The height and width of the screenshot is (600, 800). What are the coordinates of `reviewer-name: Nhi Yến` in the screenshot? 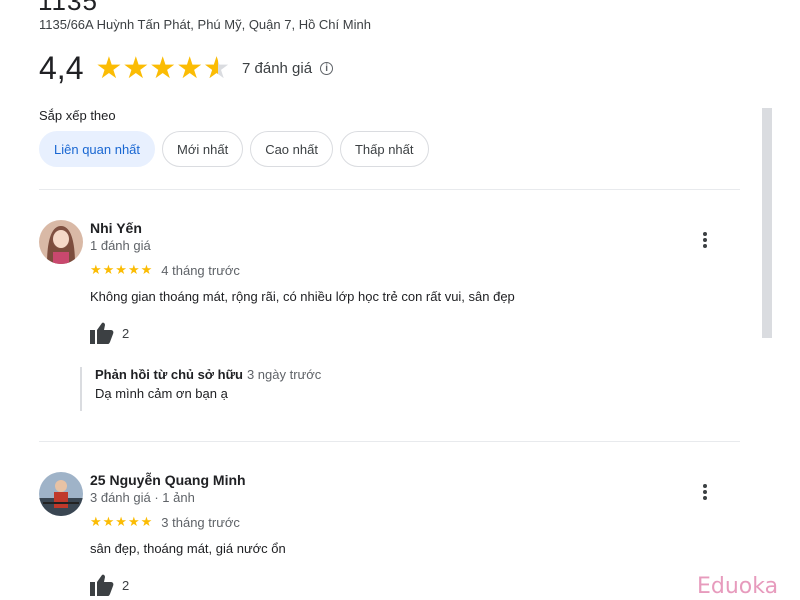 It's located at (116, 228).